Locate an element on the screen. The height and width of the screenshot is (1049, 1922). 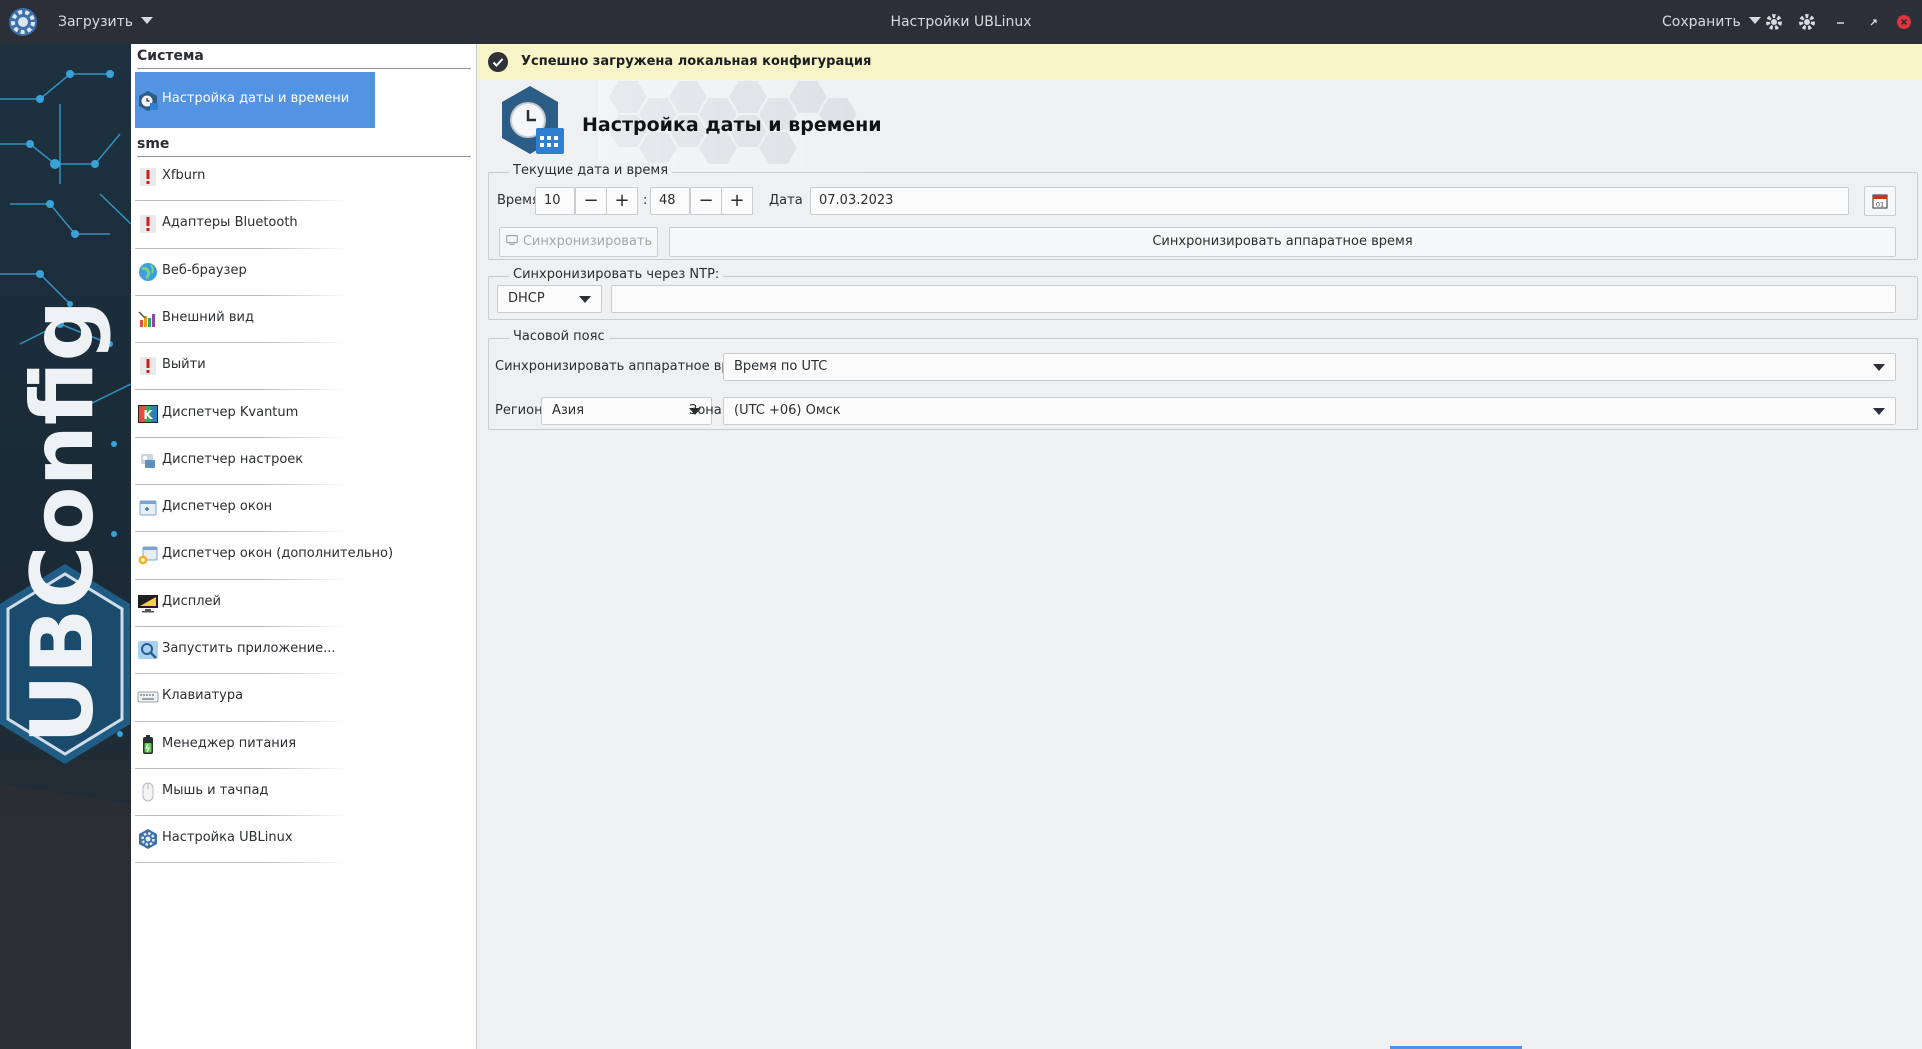
load-menu-label: Загрузить is located at coordinates (96, 22).